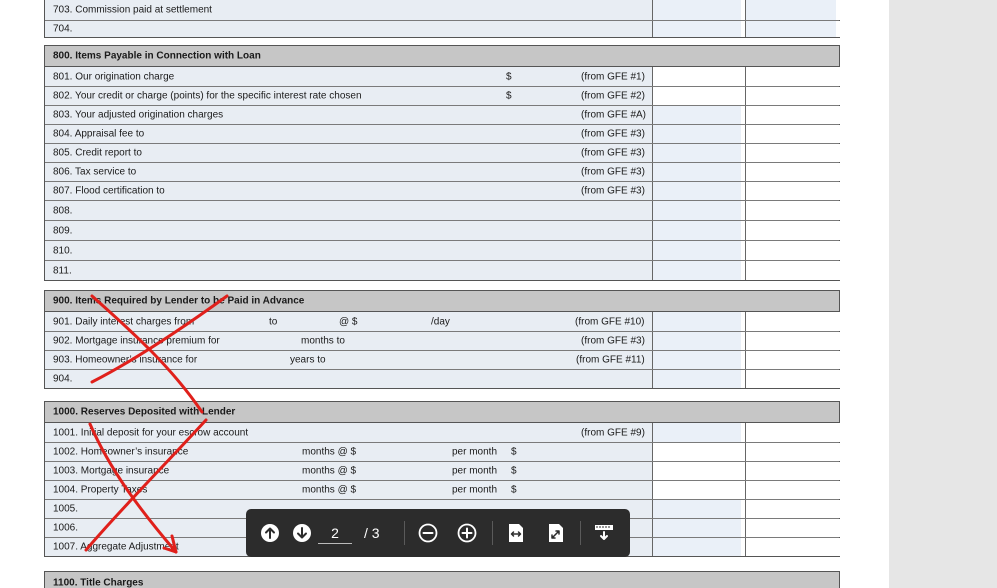 The image size is (997, 588). I want to click on row-label: 902. Mortgage insurance premium for, so click(136, 341).